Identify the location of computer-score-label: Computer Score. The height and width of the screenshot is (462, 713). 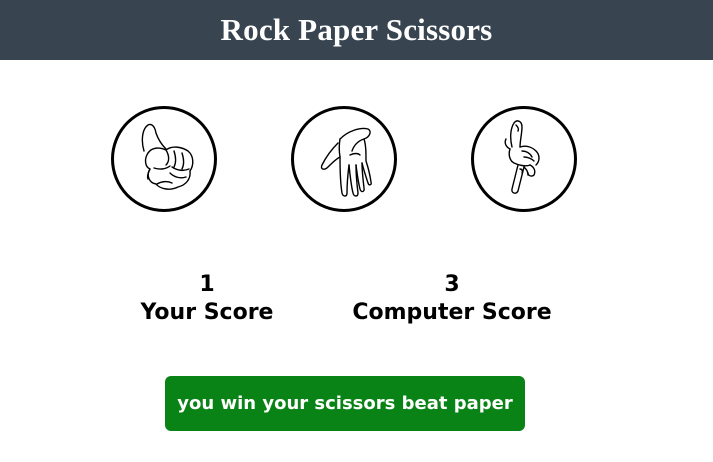
(452, 312).